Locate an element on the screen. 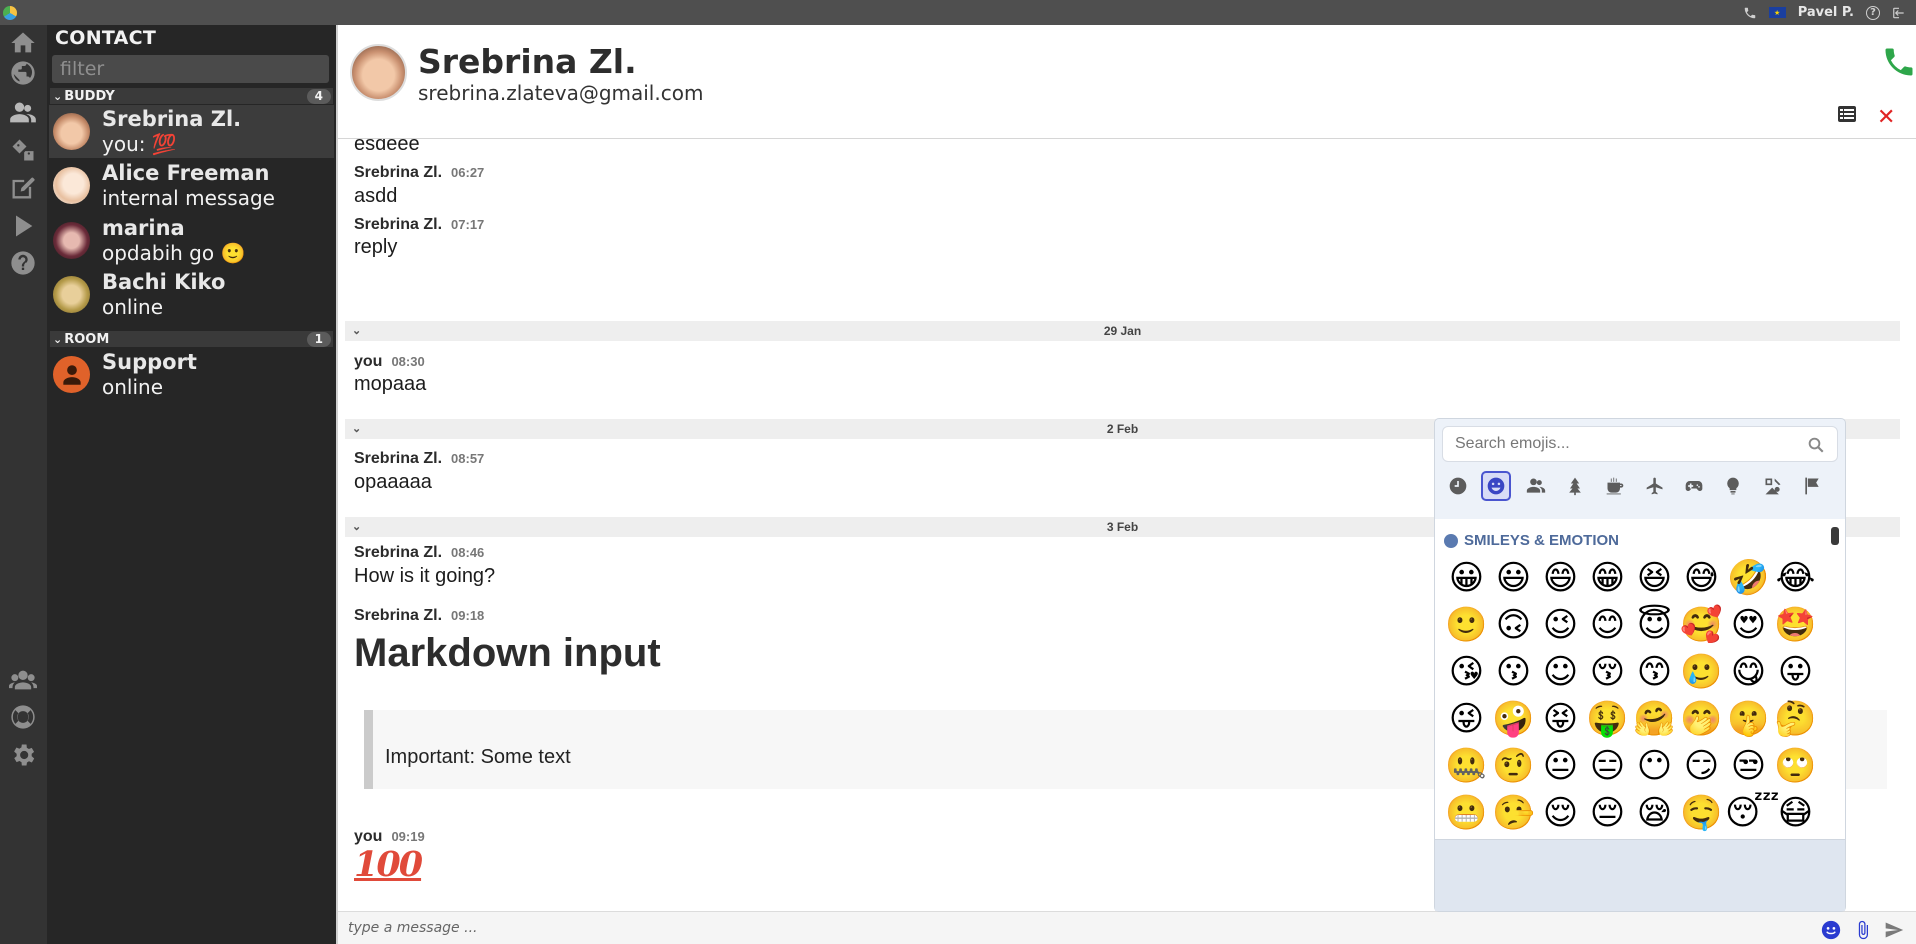  buddy-item-alice: Alice Freeman internal message is located at coordinates (191, 185).